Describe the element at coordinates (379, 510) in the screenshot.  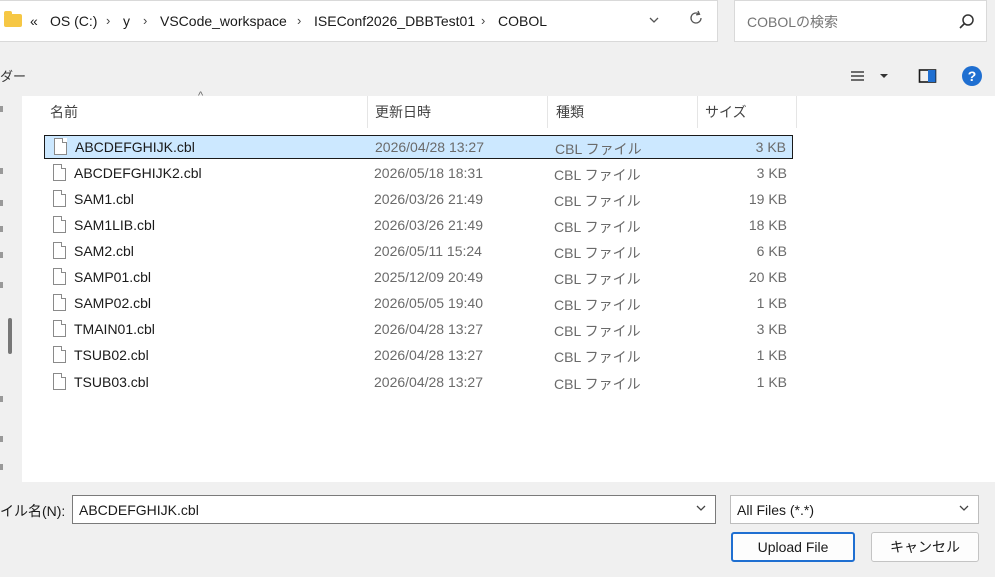
I see `filename-input` at that location.